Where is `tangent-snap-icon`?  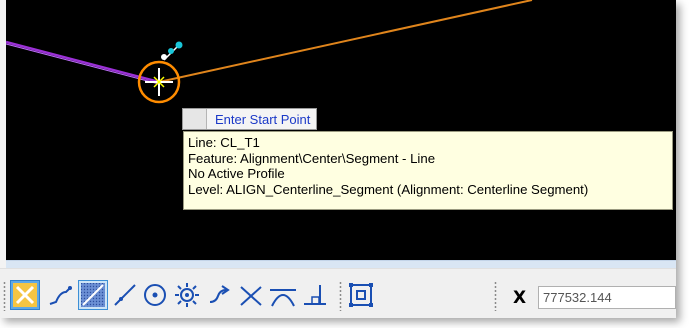 tangent-snap-icon is located at coordinates (219, 295).